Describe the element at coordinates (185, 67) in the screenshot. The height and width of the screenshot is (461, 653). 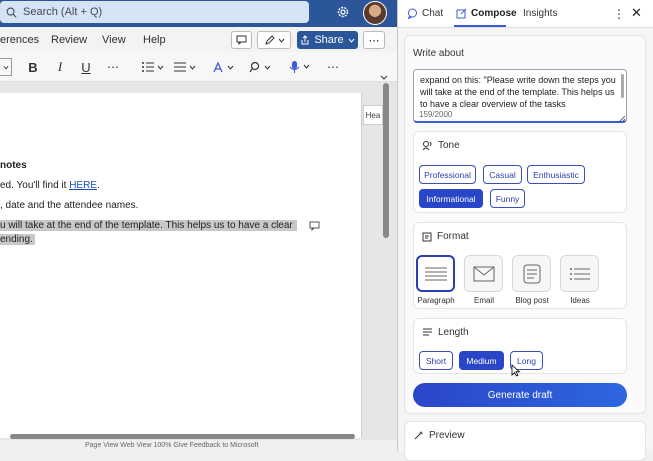
I see `align-icon` at that location.